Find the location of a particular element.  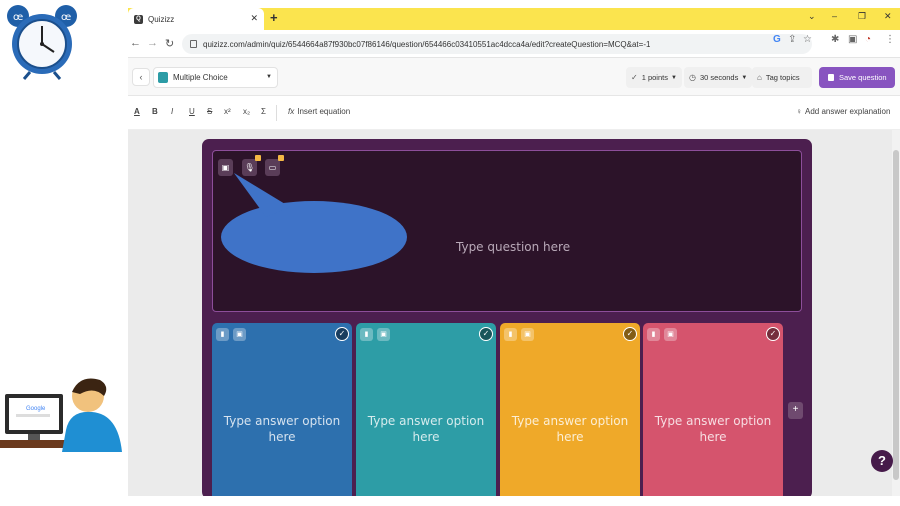

alarm-clock-graphic: œ œ is located at coordinates (42, 42).